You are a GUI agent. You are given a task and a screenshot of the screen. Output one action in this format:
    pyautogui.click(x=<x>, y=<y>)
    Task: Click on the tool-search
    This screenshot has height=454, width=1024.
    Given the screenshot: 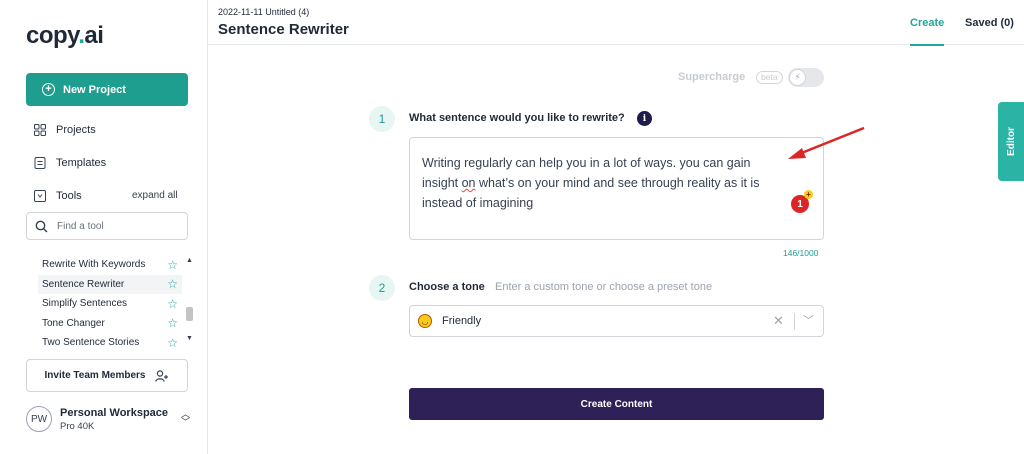 What is the action you would take?
    pyautogui.click(x=107, y=226)
    